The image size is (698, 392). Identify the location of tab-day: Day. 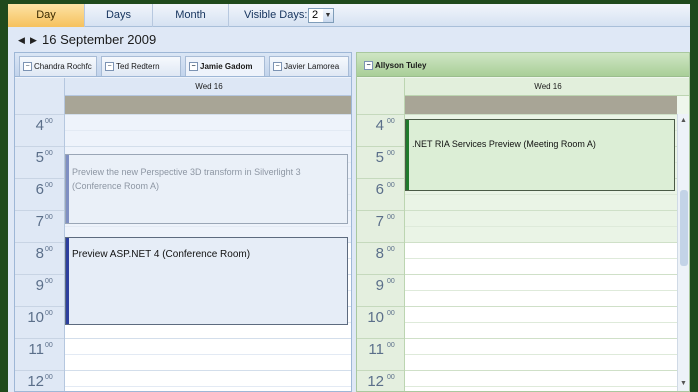
(46, 15).